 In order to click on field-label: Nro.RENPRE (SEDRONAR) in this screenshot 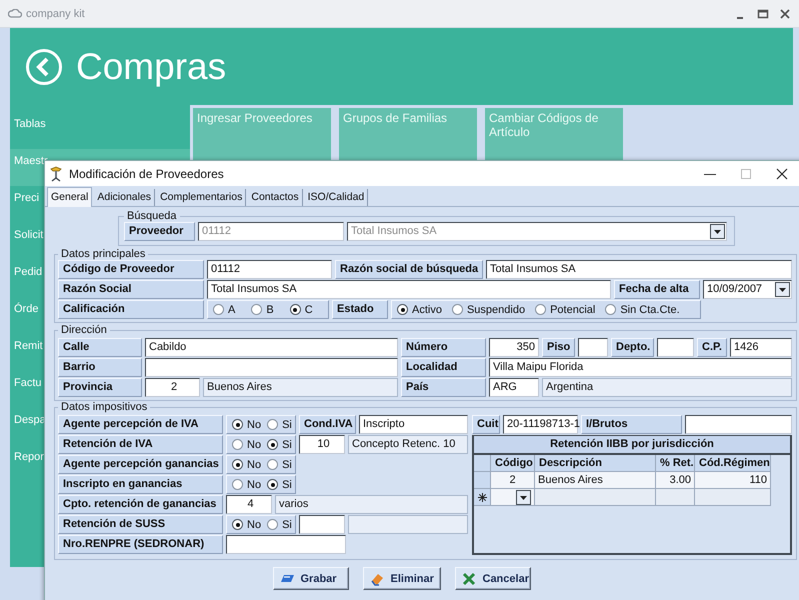, I will do `click(140, 544)`.